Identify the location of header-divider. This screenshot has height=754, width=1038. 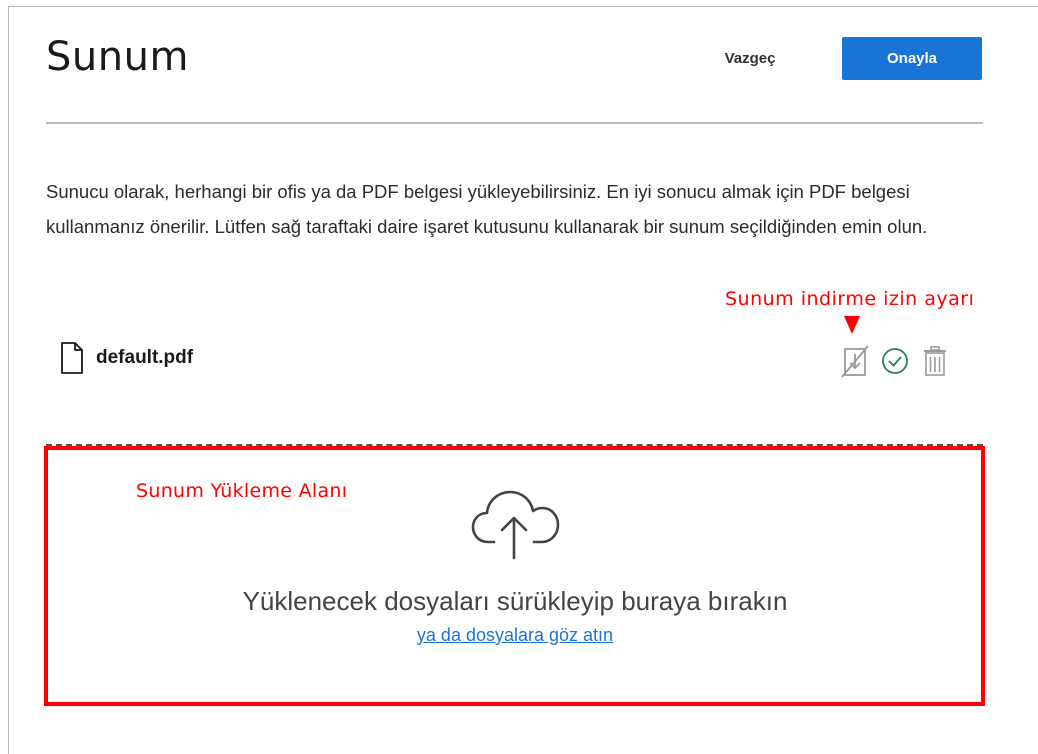
(514, 123).